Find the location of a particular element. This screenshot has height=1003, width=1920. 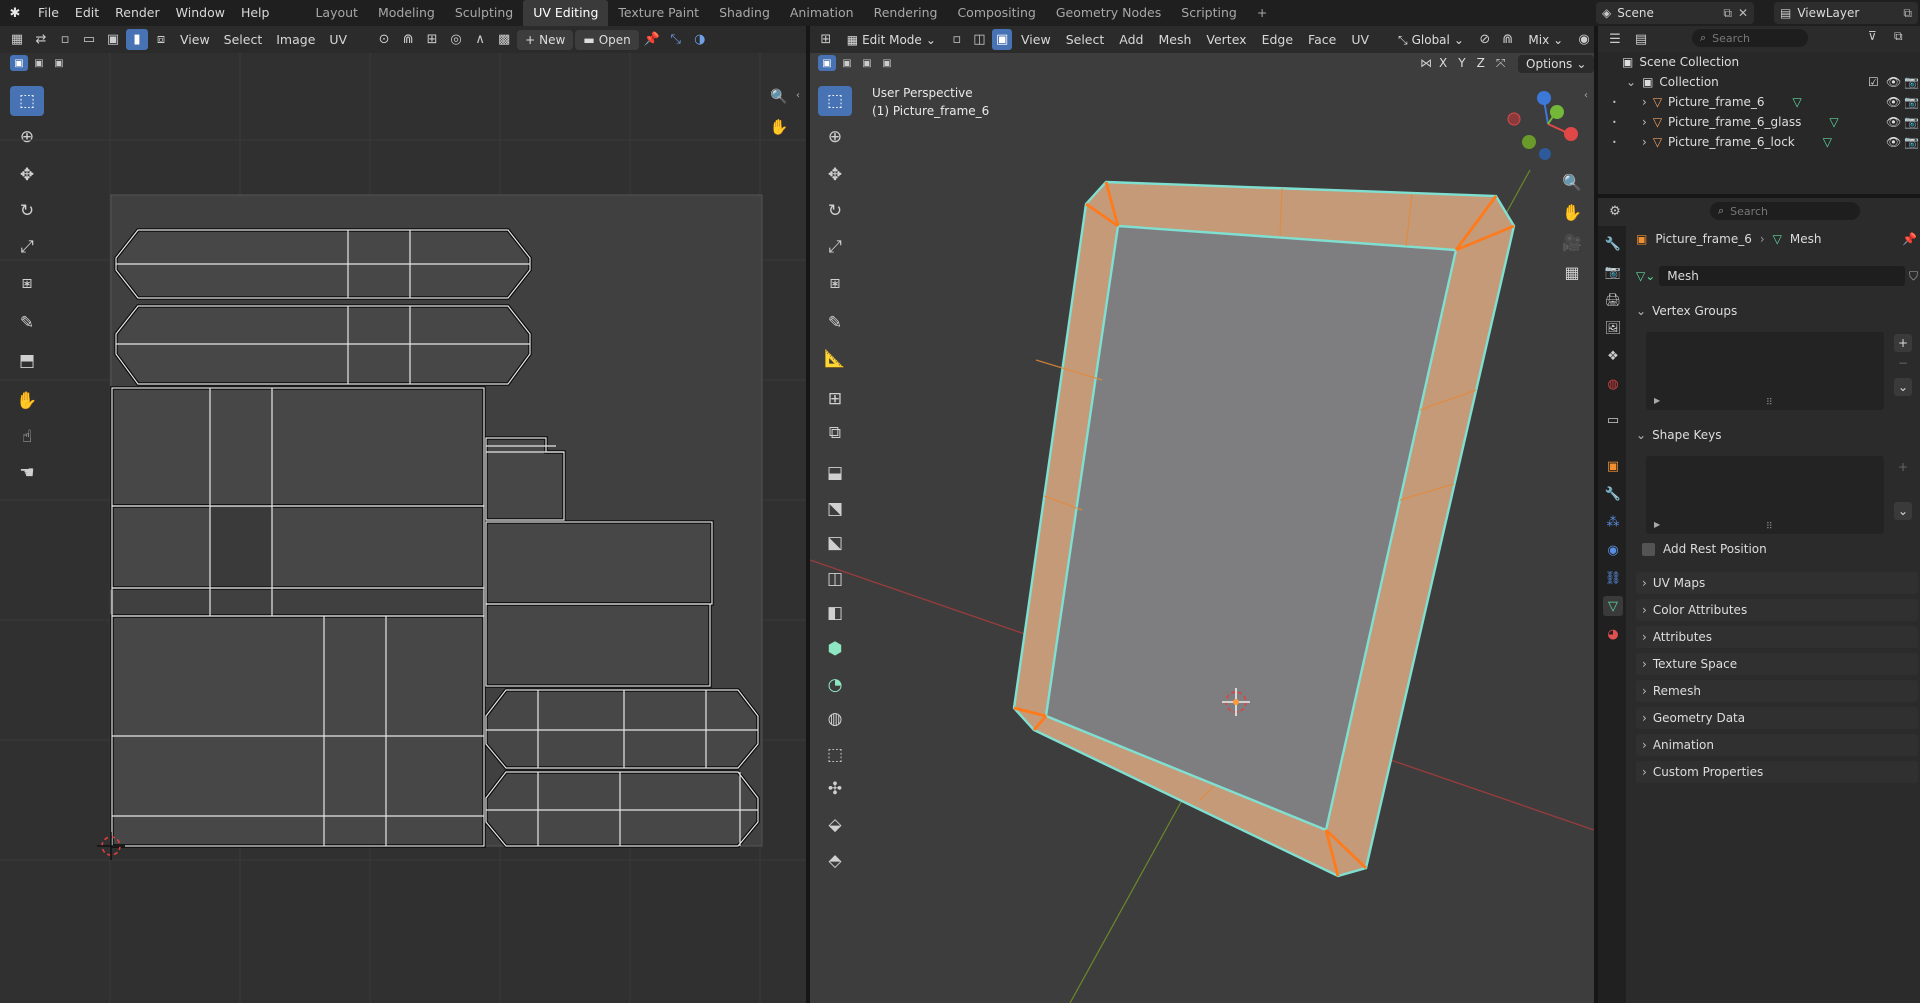

panel-custom-properties: › Custom Properties is located at coordinates (1777, 772).